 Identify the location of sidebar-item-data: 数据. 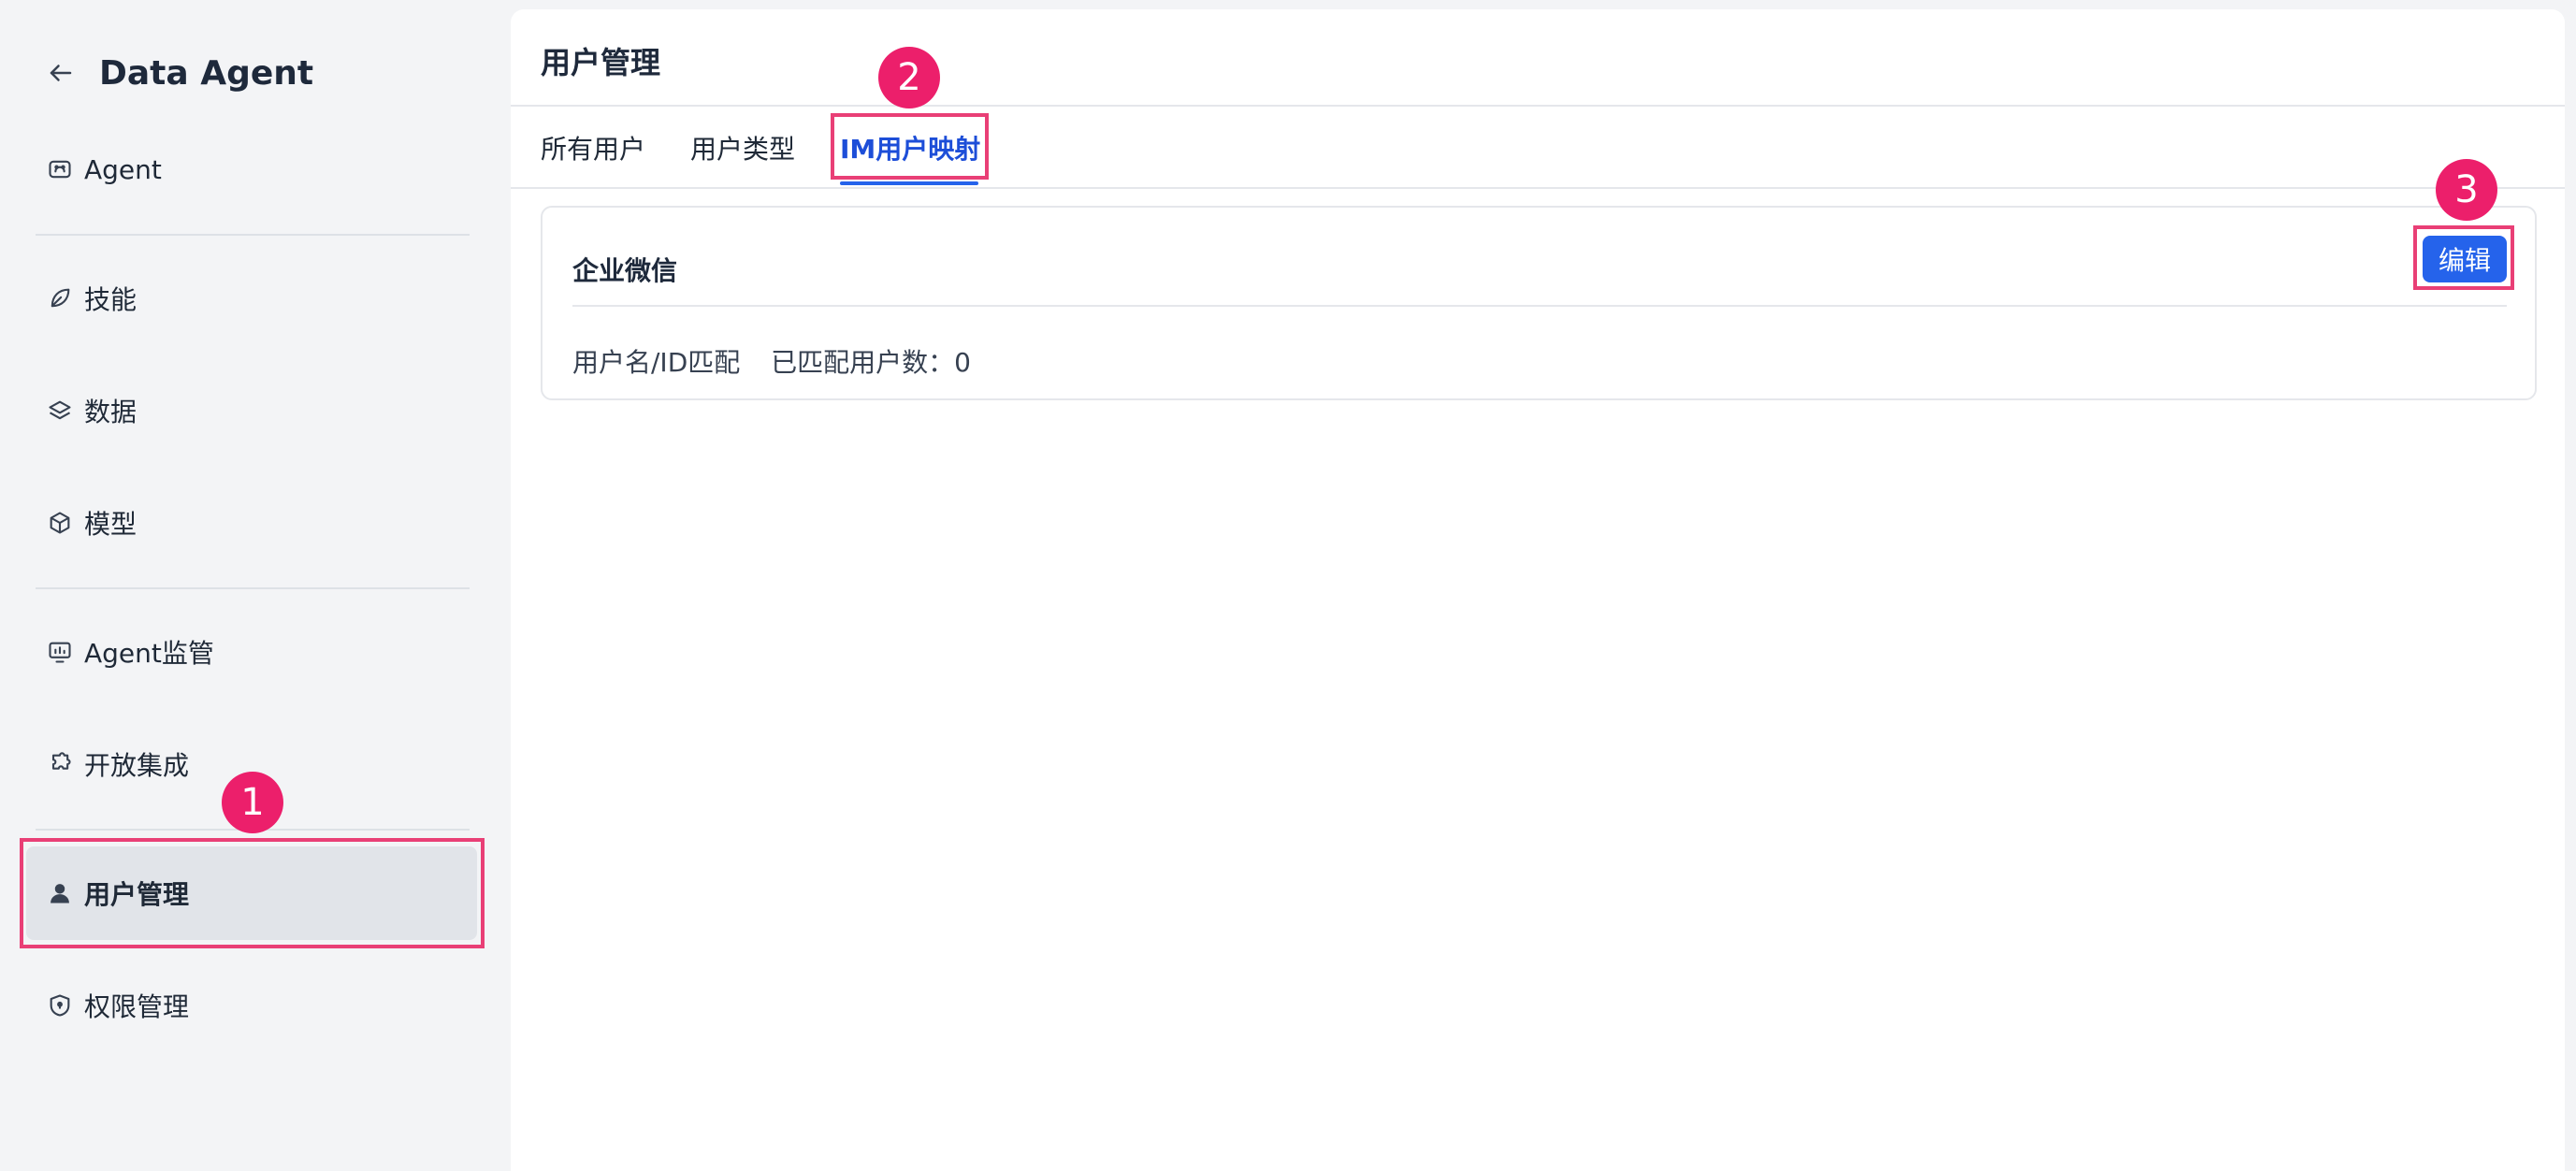
(251, 410).